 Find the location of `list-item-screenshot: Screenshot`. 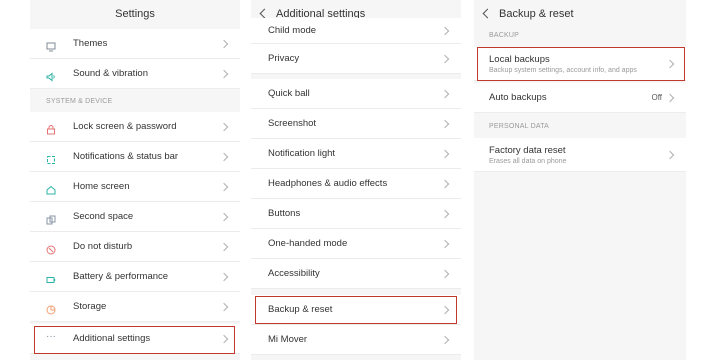

list-item-screenshot: Screenshot is located at coordinates (356, 124).